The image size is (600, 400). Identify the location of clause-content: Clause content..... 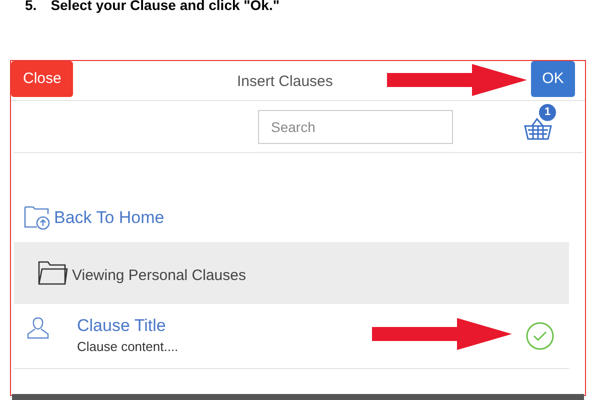
(127, 347).